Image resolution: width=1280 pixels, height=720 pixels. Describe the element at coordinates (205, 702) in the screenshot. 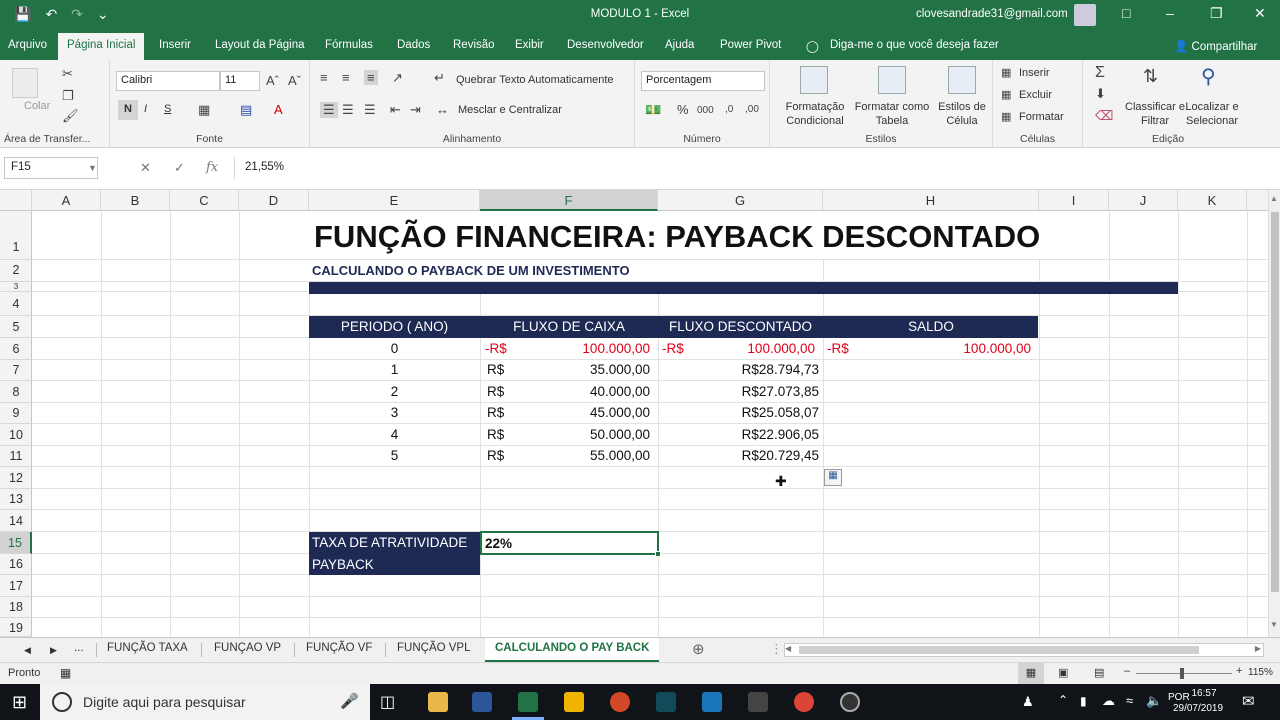

I see `taskbar-search: Digite aqui para pesquisar 🎤` at that location.